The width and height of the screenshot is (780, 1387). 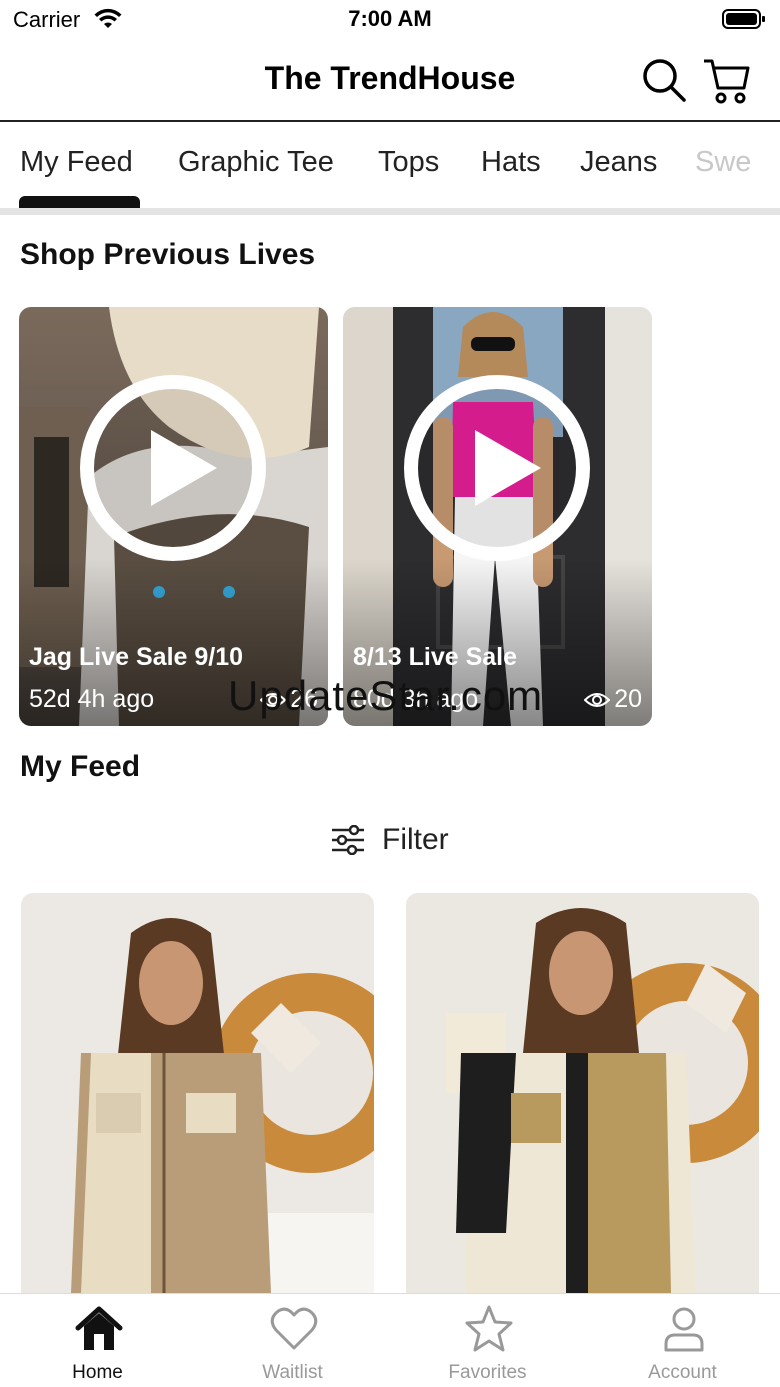 I want to click on nav-home: Home, so click(x=97, y=1340).